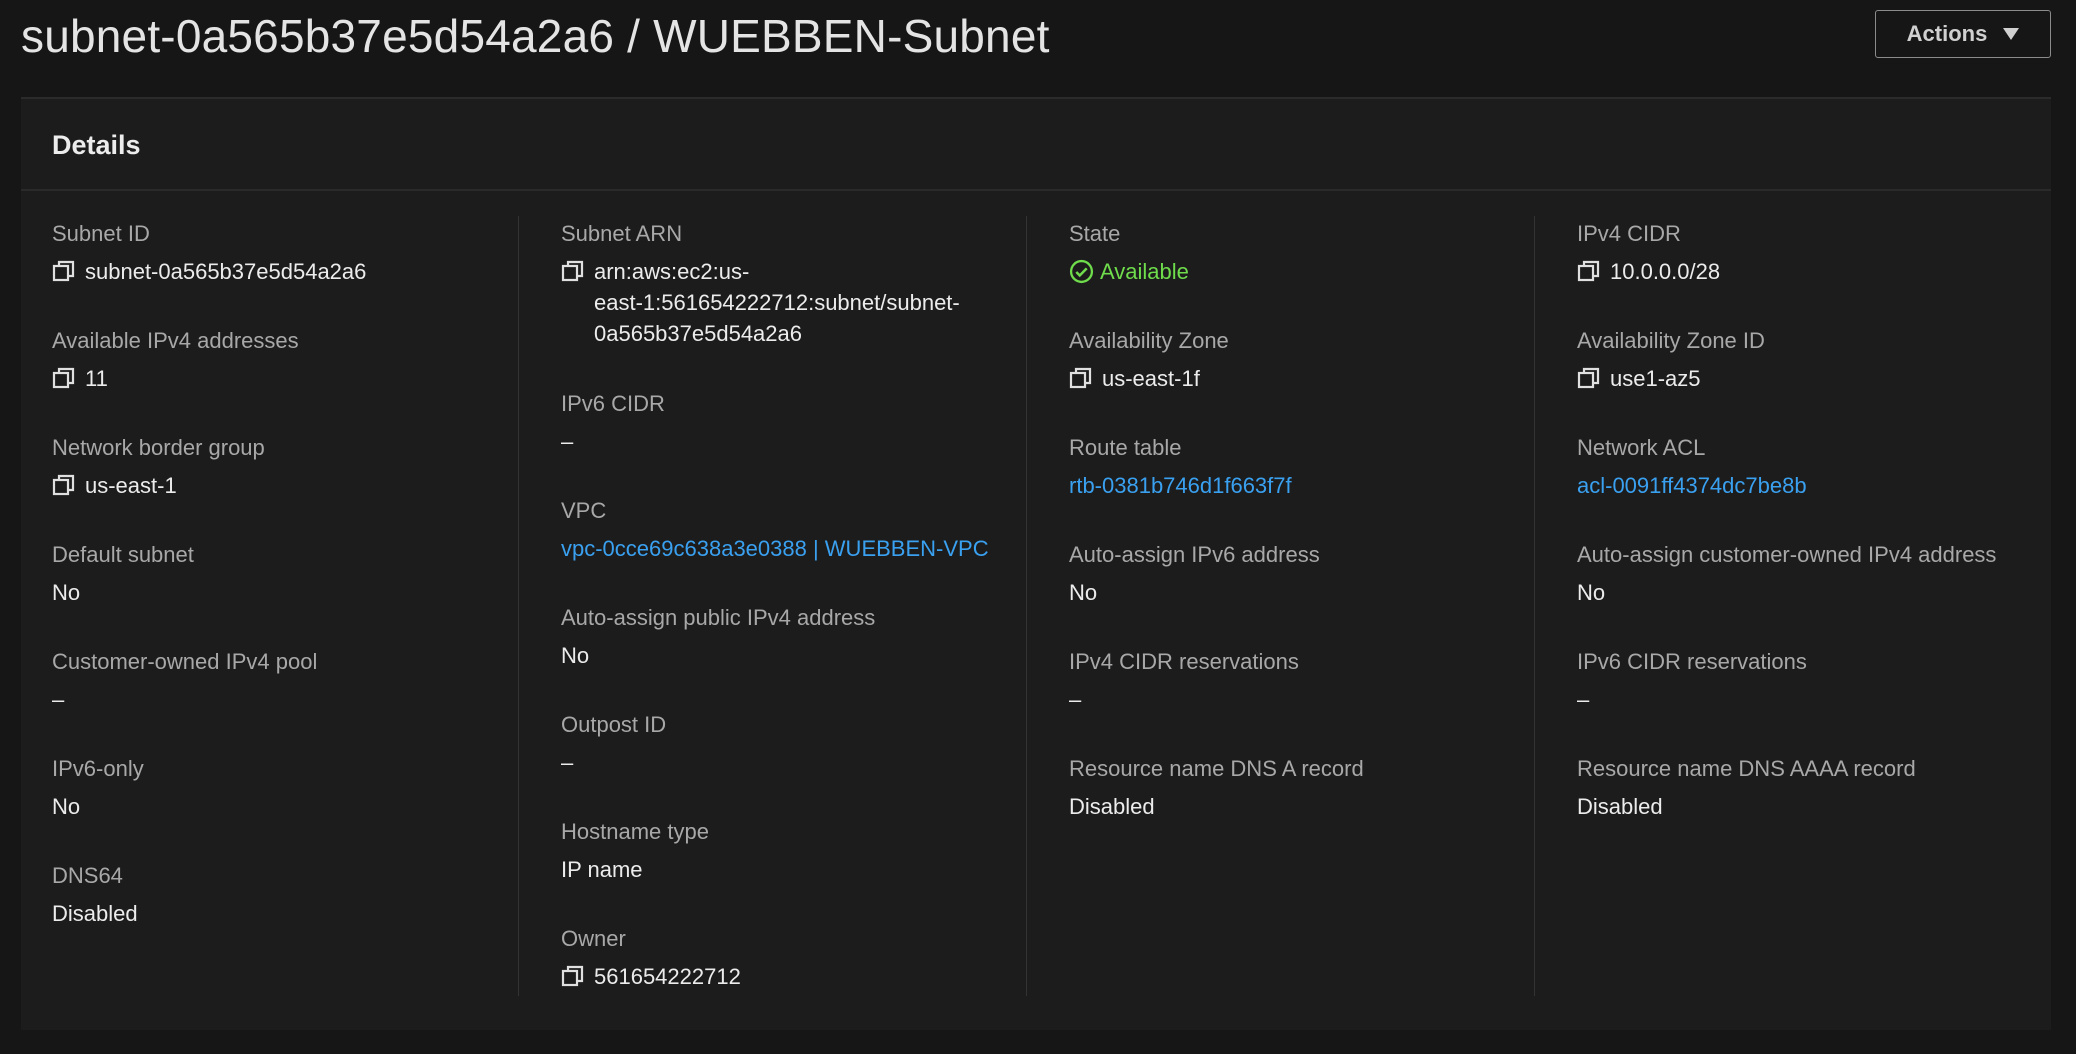 This screenshot has width=2076, height=1054. I want to click on field-value: use1-az5, so click(1812, 378).